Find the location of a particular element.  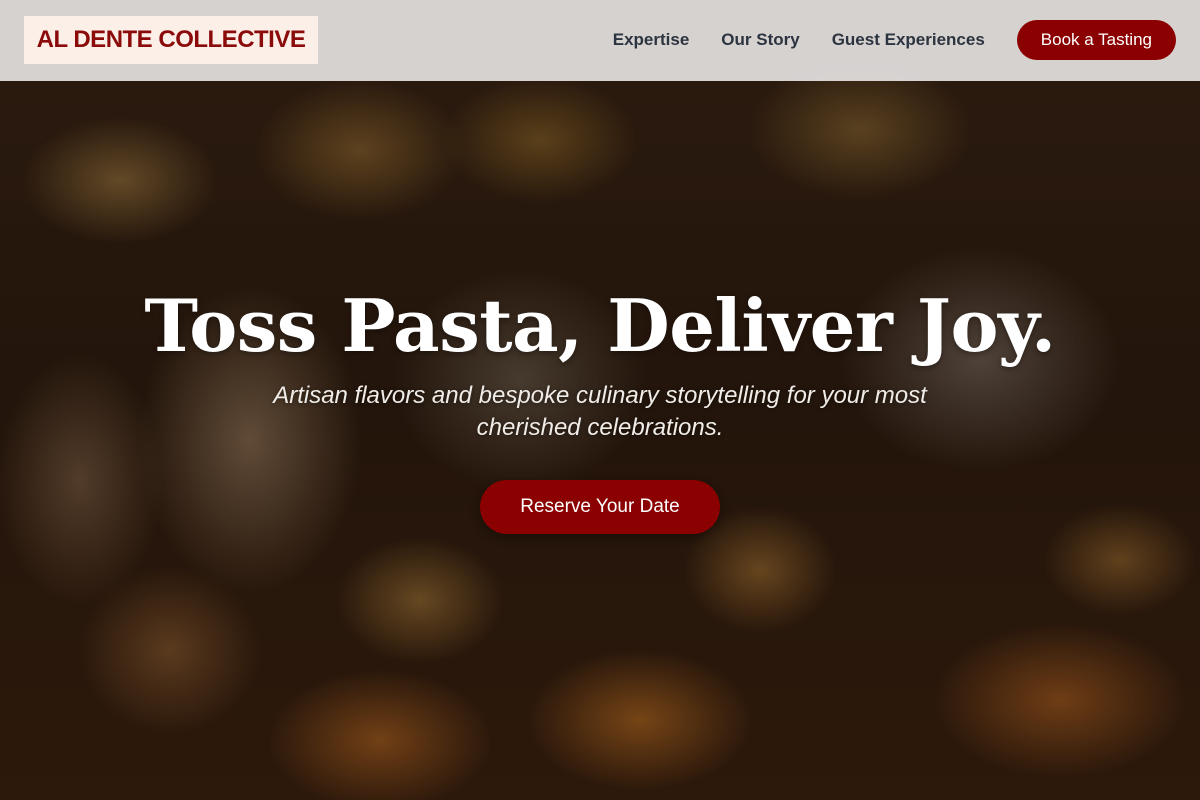

brand-logo-text: AL DENTE COLLECTIVE is located at coordinates (171, 39).